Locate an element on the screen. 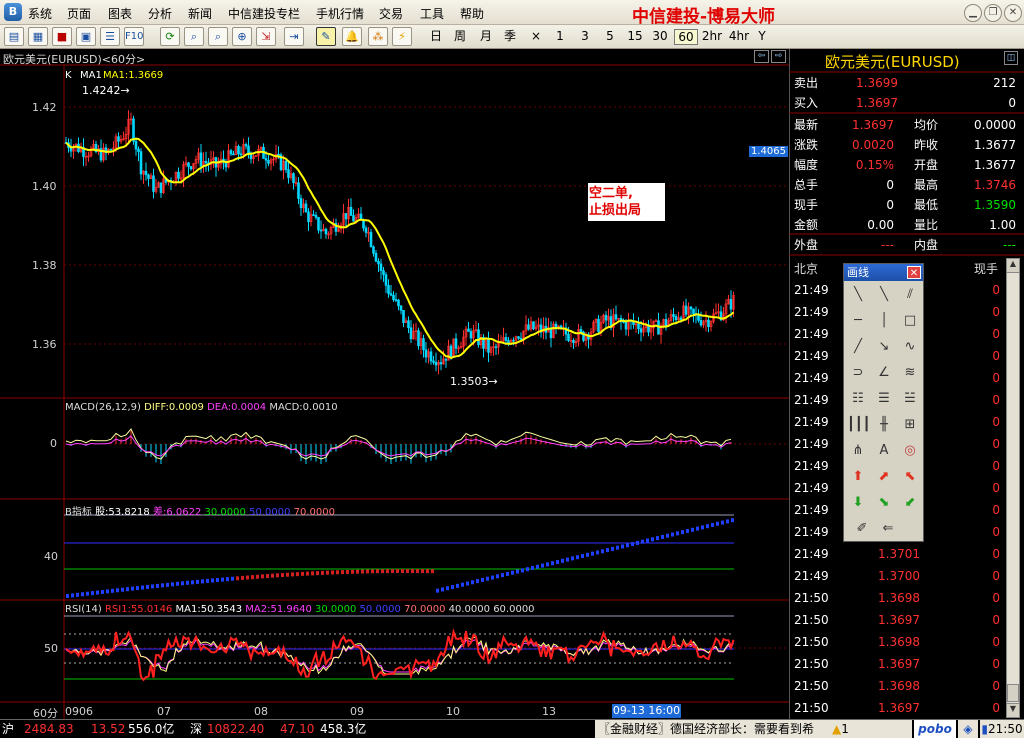  menu-page: 页面 is located at coordinates (79, 13).